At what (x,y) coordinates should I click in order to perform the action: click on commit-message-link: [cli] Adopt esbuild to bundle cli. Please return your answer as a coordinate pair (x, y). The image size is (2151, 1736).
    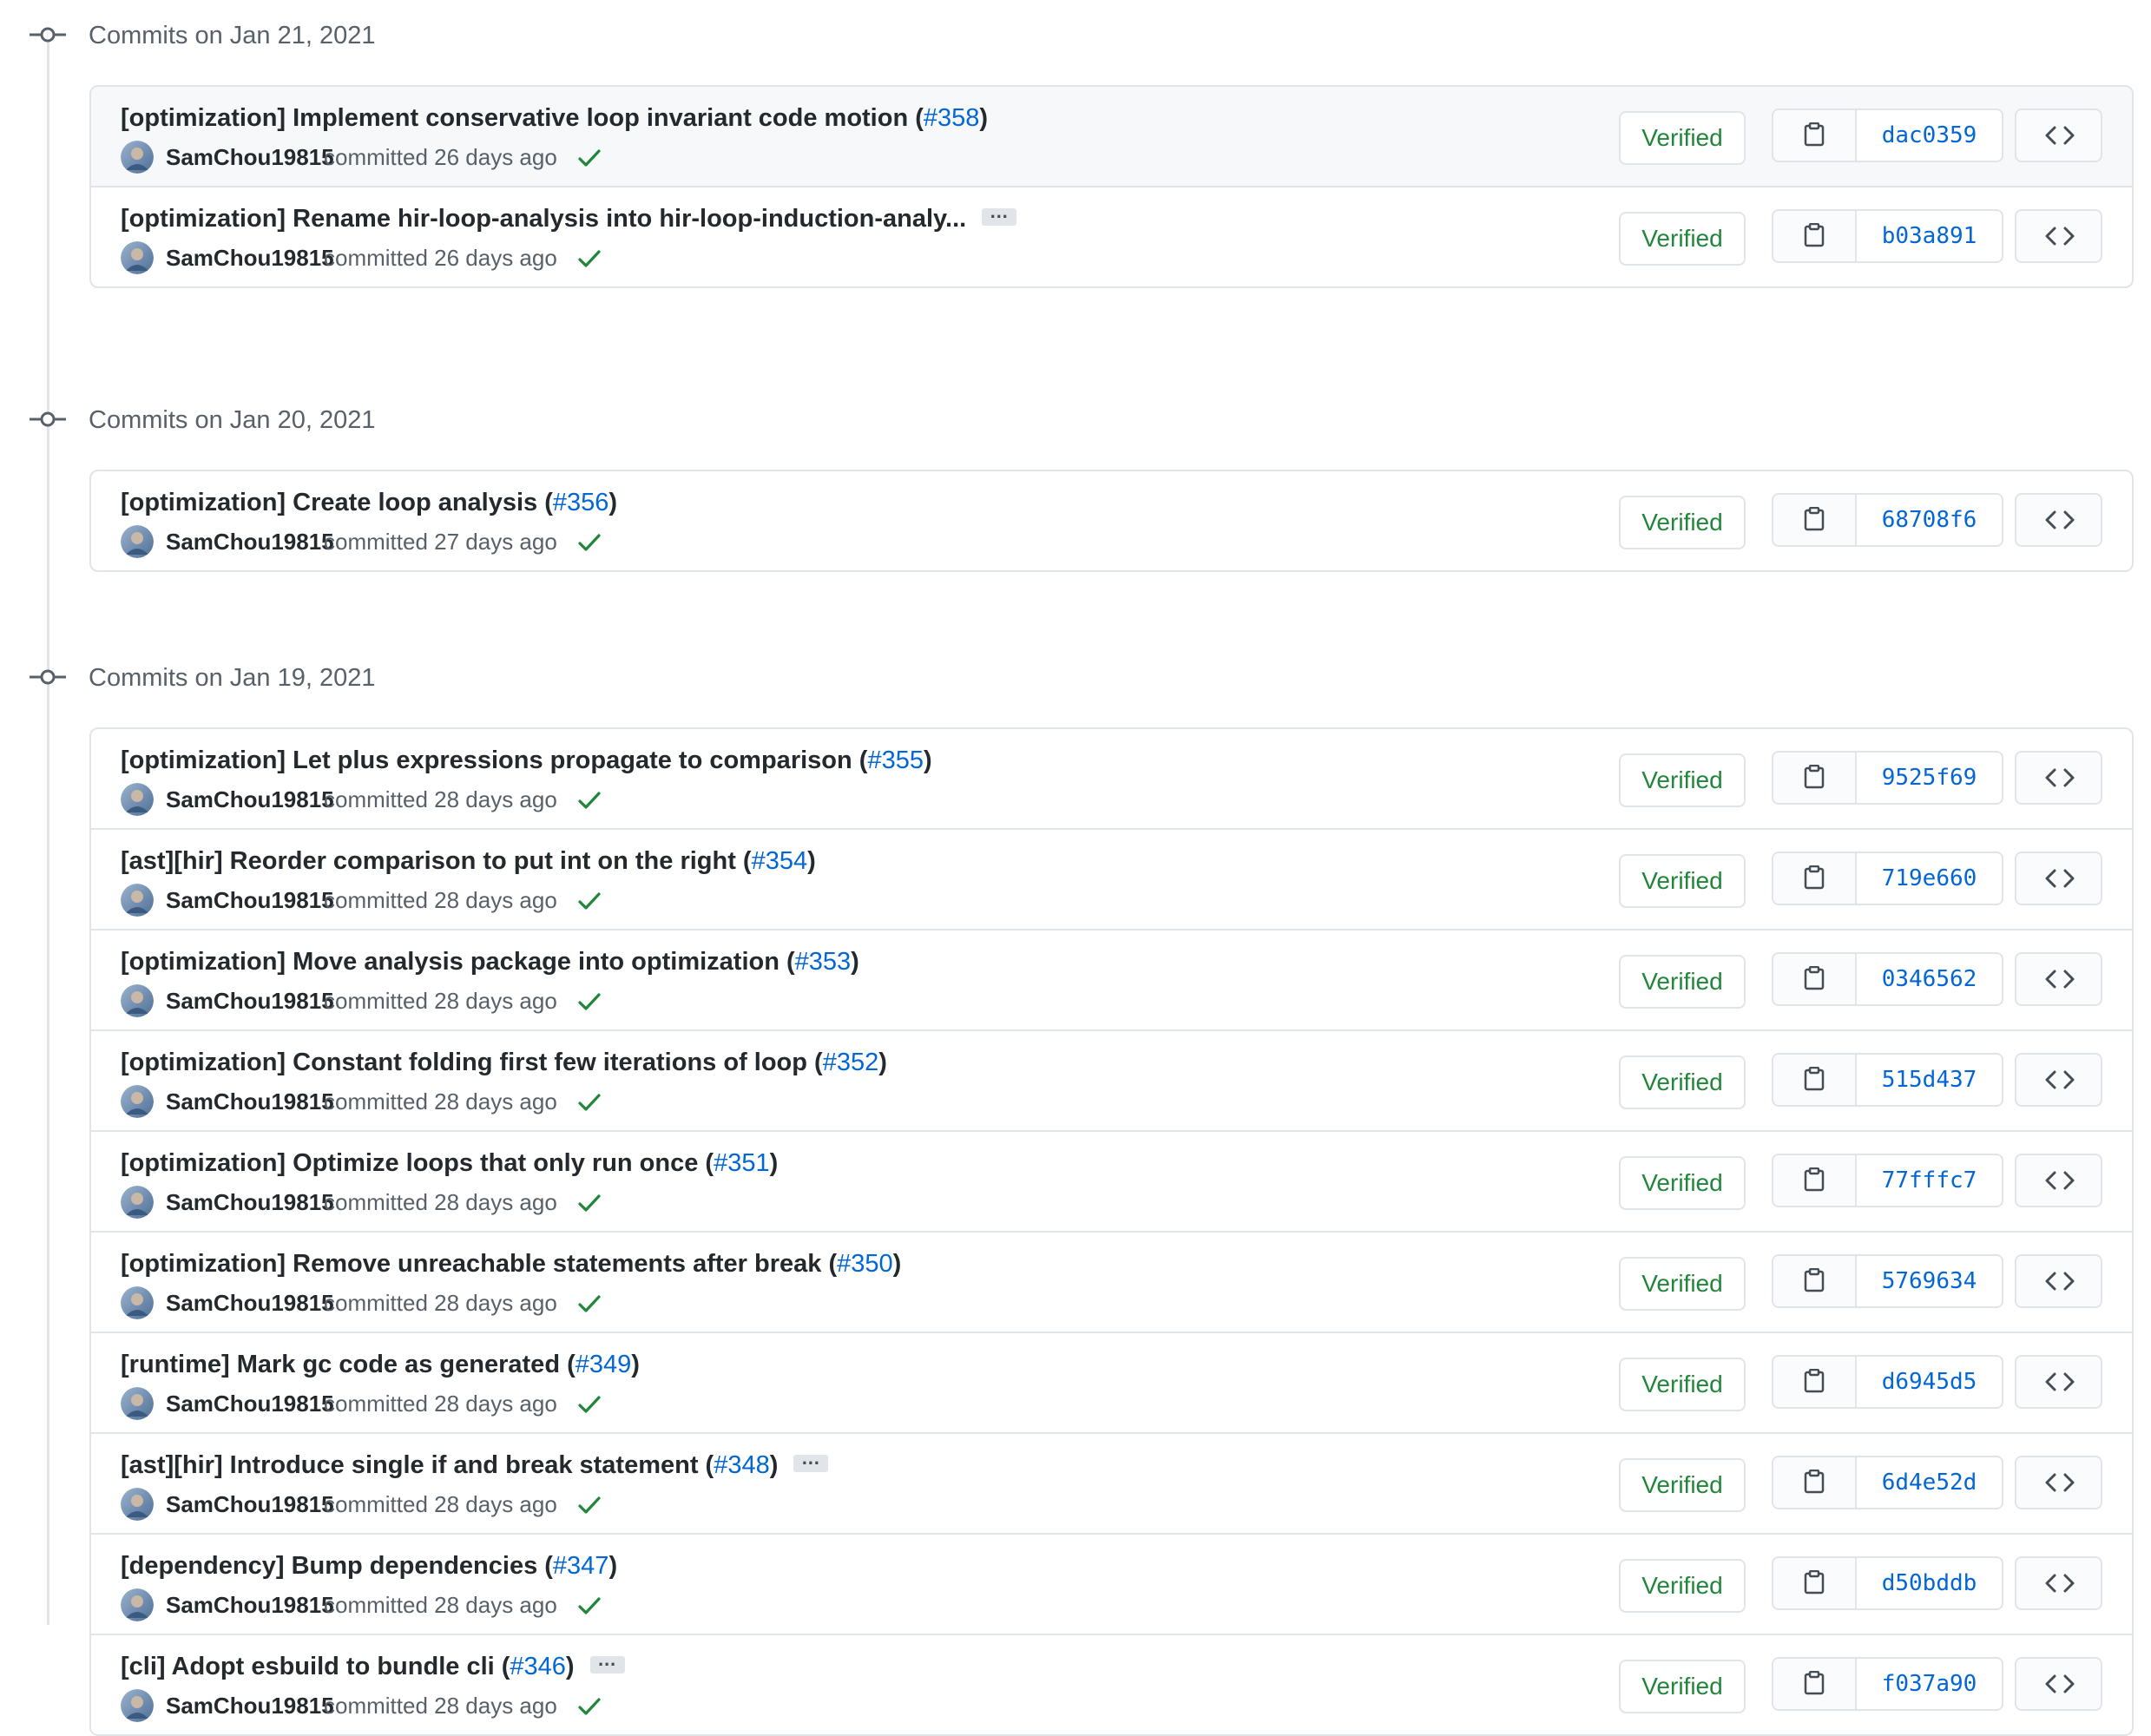
    Looking at the image, I should click on (308, 1666).